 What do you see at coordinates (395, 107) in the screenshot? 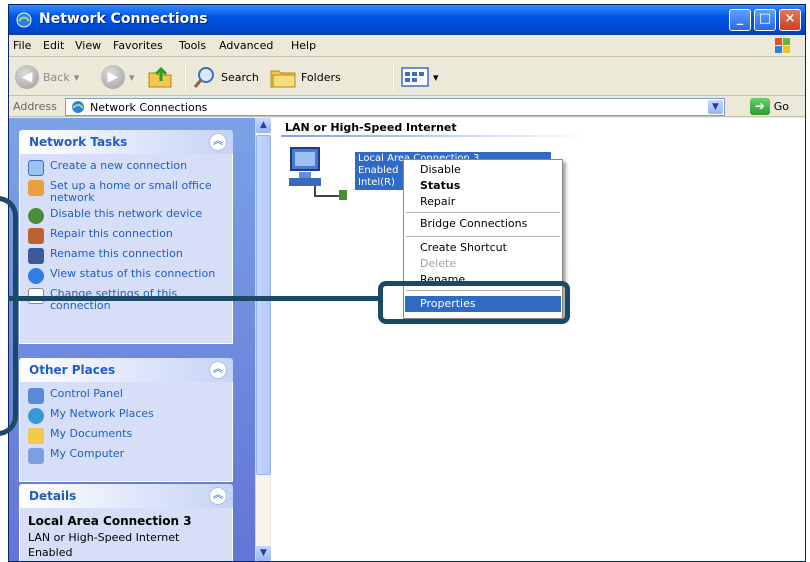
I see `address-field: Network Connections ▼` at bounding box center [395, 107].